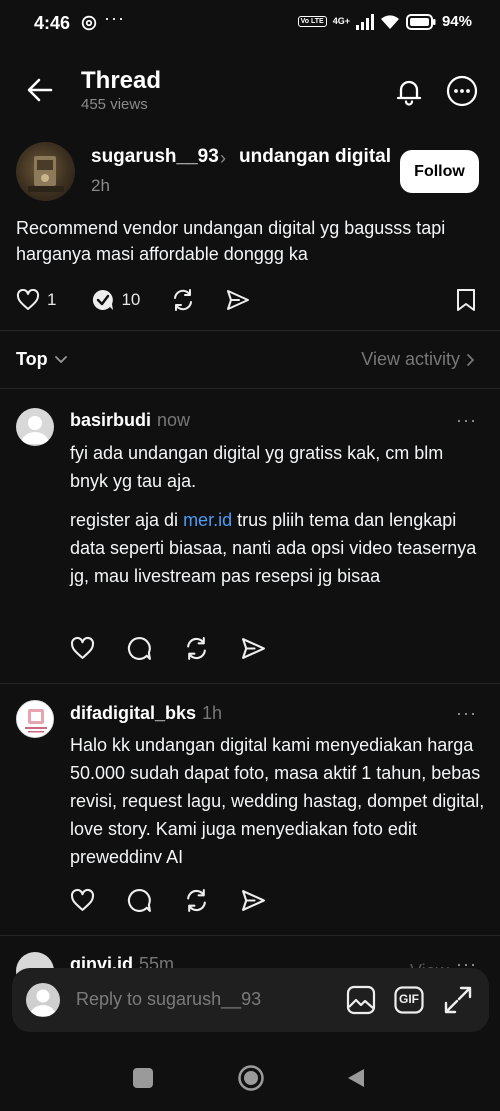 The height and width of the screenshot is (1111, 500). Describe the element at coordinates (471, 359) in the screenshot. I see `chevron-right-icon` at that location.